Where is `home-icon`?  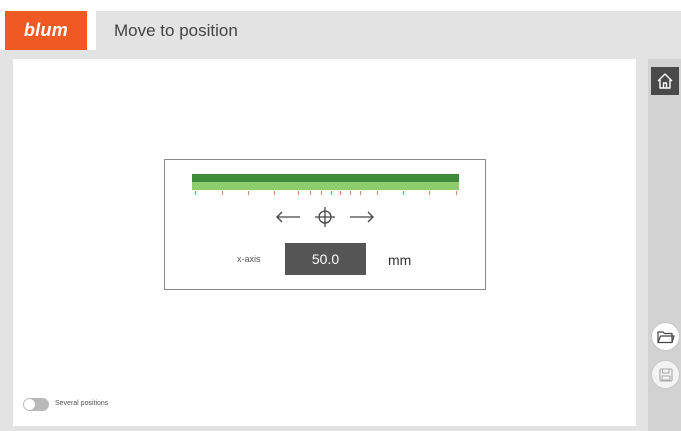
home-icon is located at coordinates (665, 81).